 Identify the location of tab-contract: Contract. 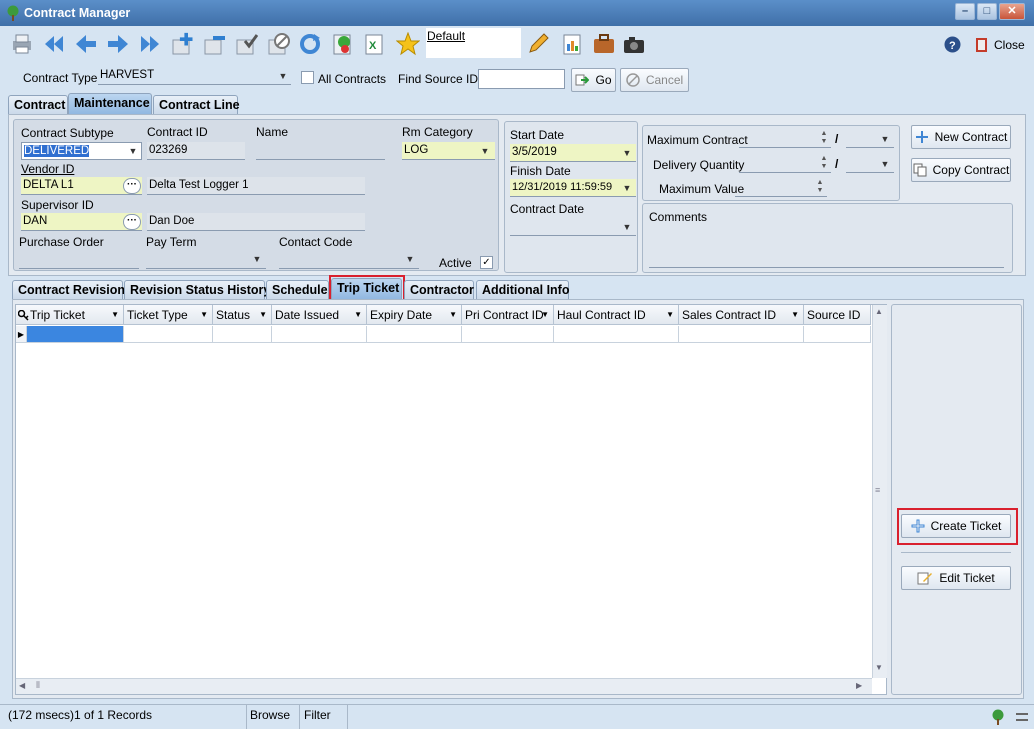
(38, 105).